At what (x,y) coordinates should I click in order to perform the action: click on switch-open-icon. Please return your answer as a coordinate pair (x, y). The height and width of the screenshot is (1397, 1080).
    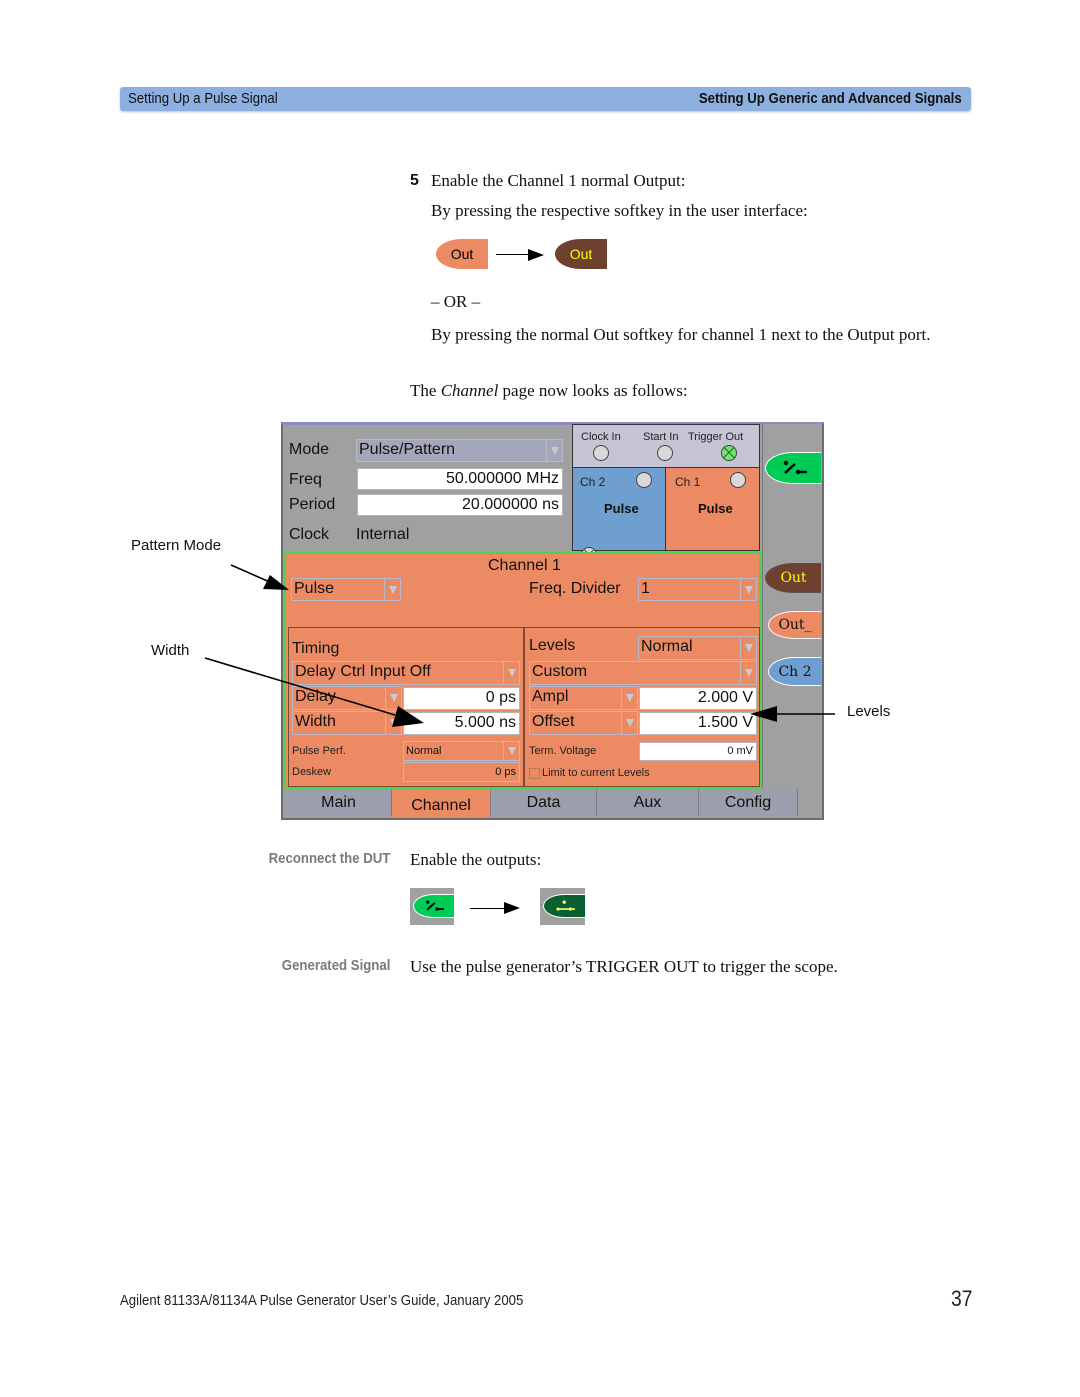
    Looking at the image, I should click on (435, 905).